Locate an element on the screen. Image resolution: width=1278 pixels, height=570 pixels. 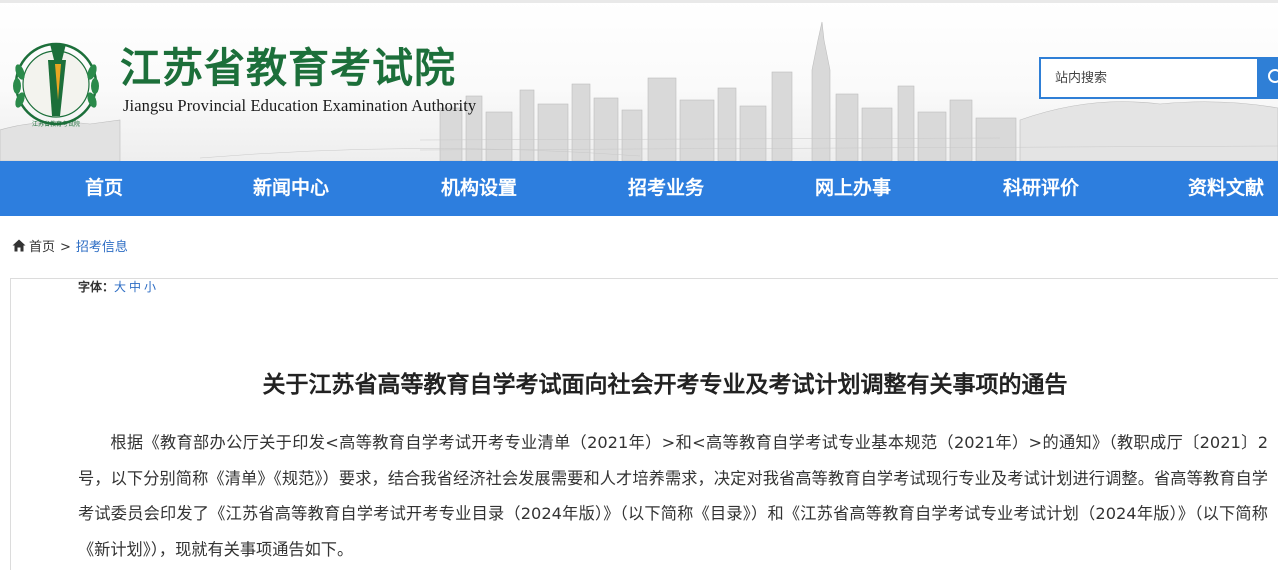
search-icon is located at coordinates (1273, 76).